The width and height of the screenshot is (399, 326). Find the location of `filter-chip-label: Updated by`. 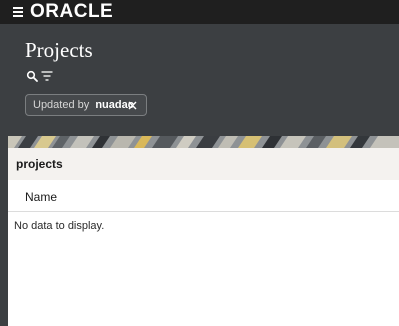

filter-chip-label: Updated by is located at coordinates (61, 105).